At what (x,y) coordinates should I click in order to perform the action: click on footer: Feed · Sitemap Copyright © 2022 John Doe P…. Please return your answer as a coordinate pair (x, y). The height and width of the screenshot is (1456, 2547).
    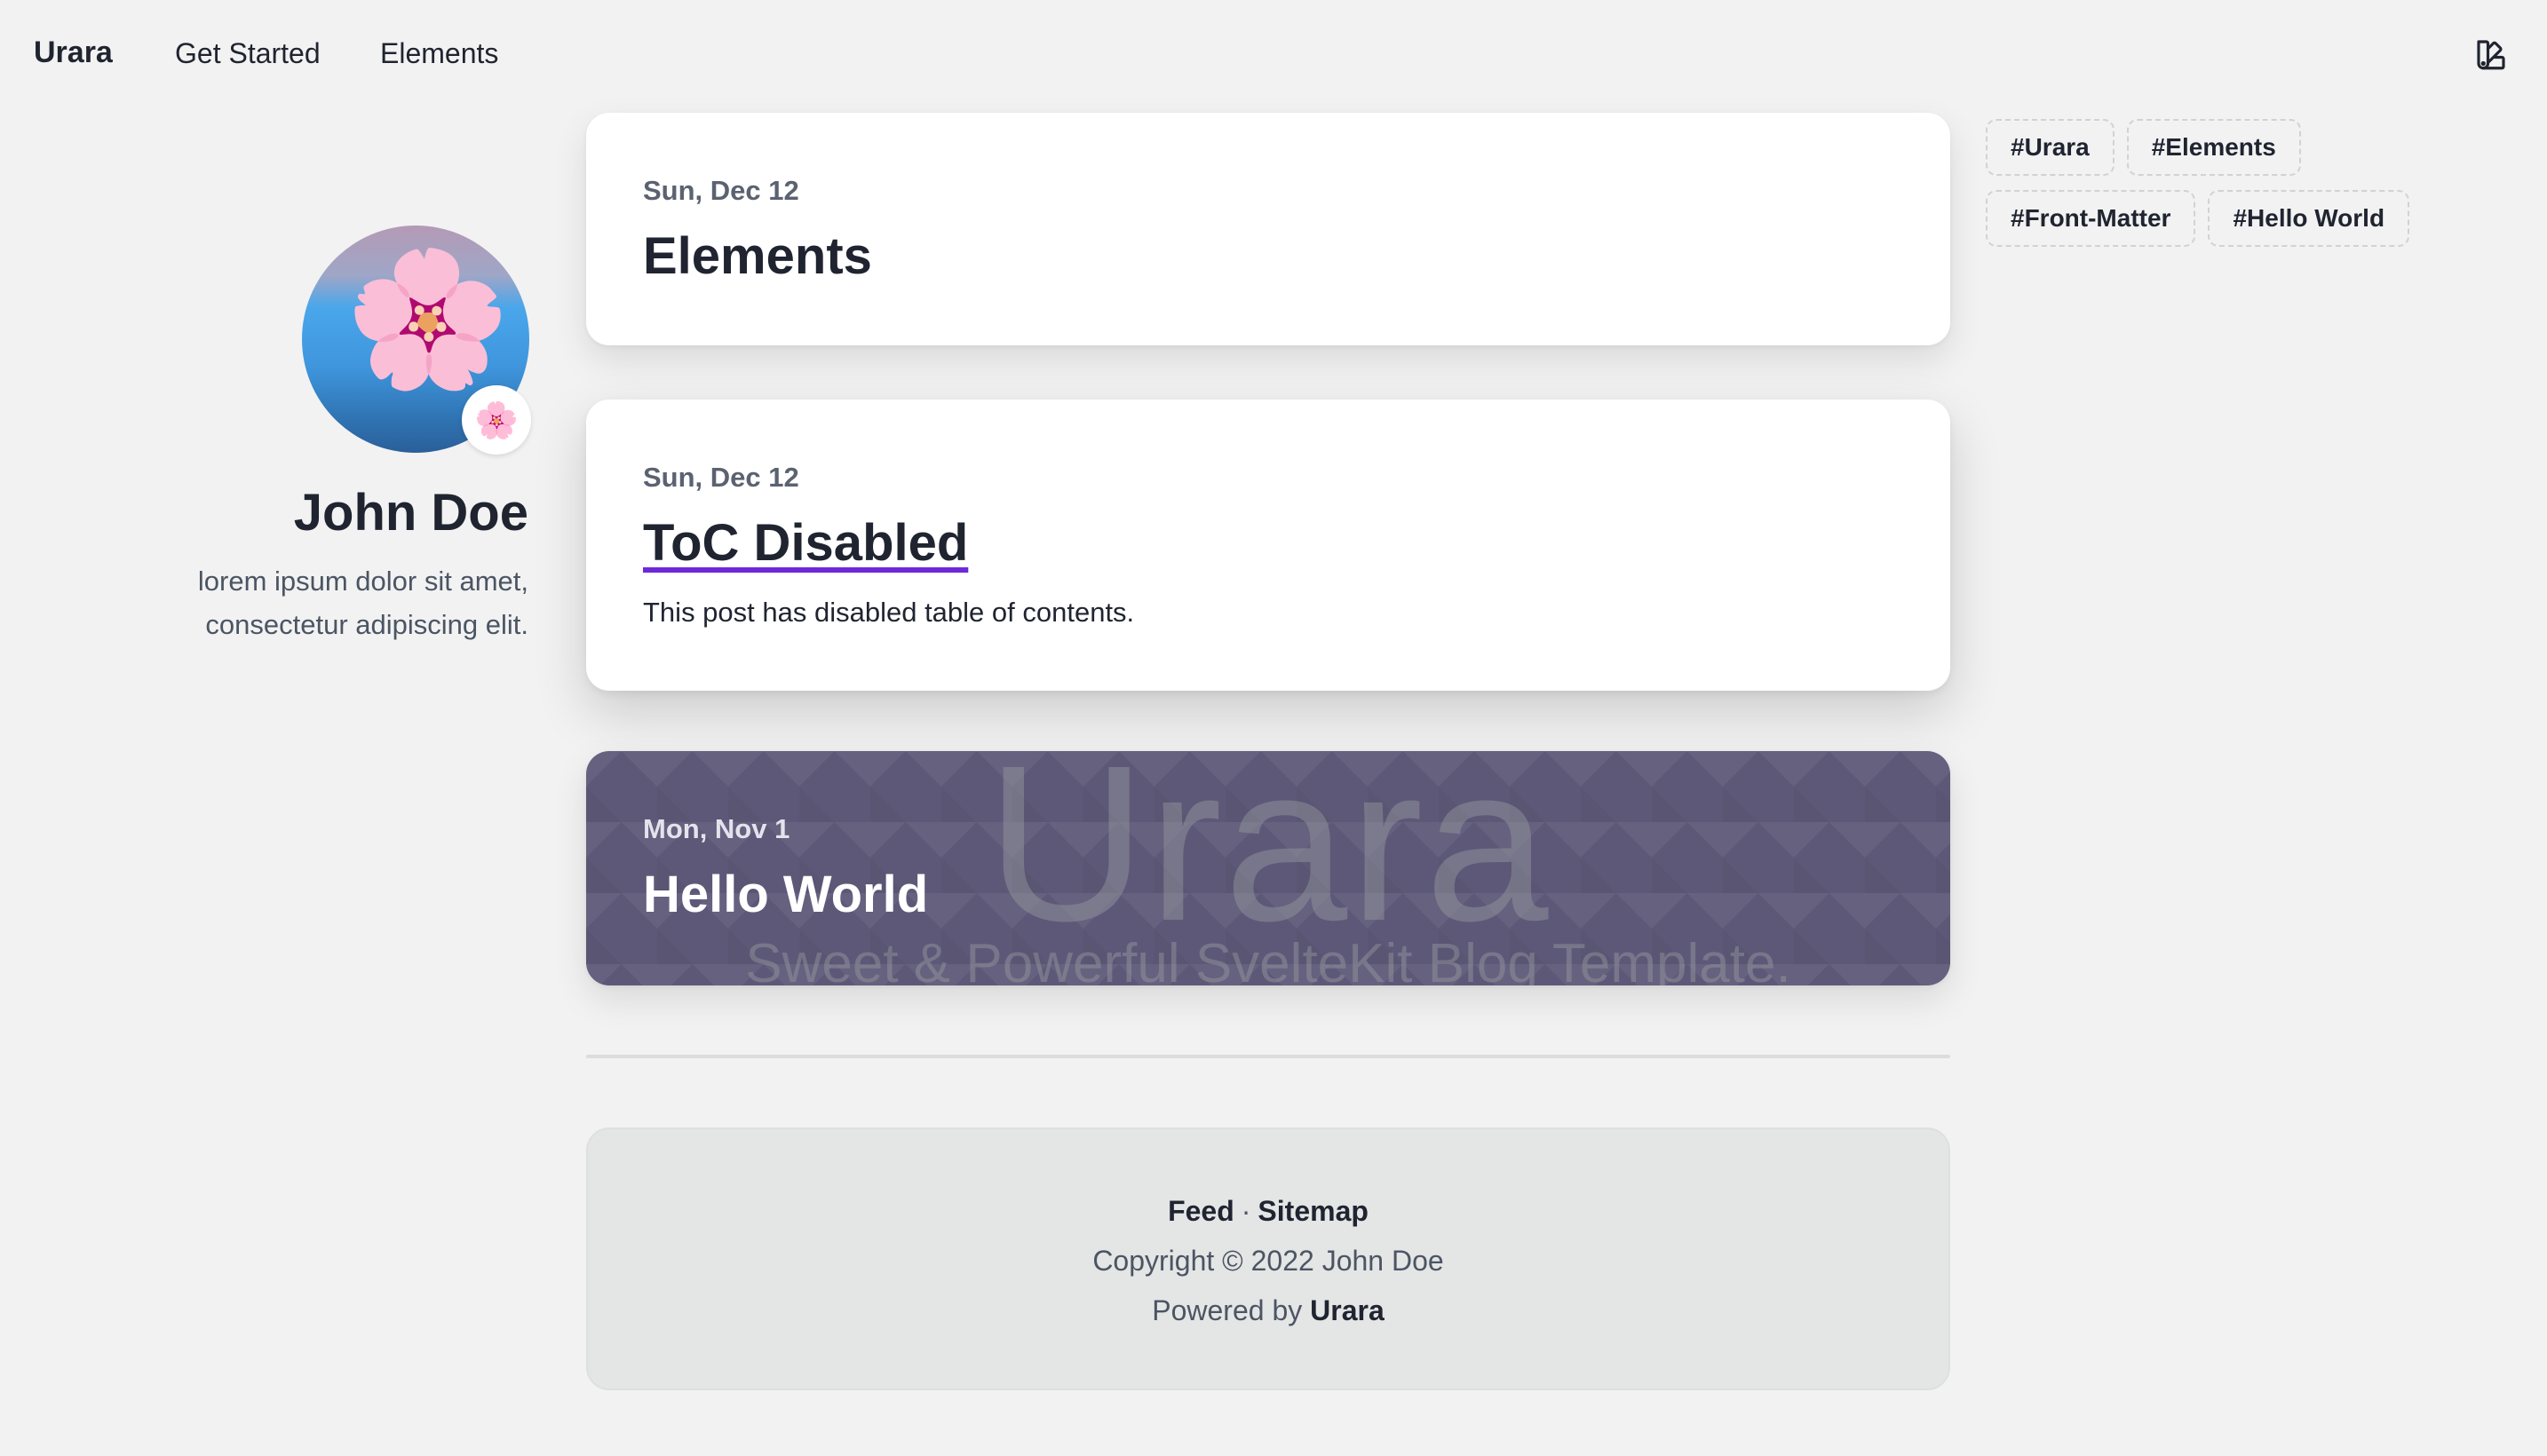
    Looking at the image, I should click on (1268, 1259).